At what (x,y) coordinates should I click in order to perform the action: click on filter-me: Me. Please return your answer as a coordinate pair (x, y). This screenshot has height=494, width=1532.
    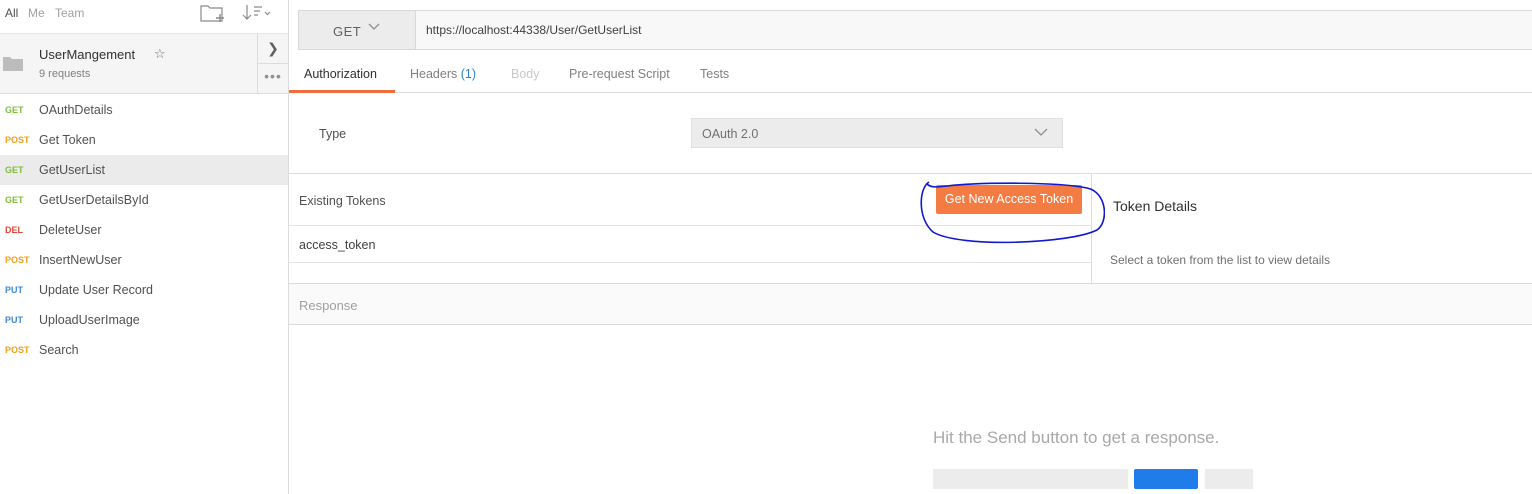
    Looking at the image, I should click on (36, 13).